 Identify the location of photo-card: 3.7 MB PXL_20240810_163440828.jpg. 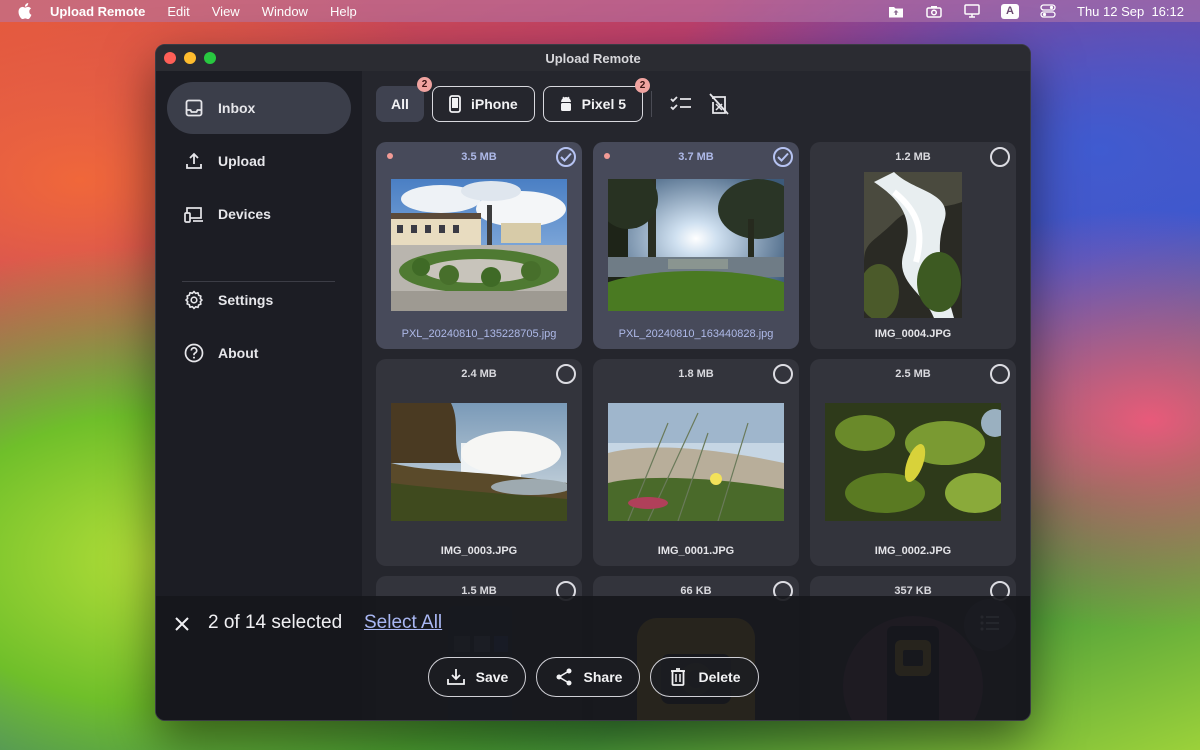
(696, 245).